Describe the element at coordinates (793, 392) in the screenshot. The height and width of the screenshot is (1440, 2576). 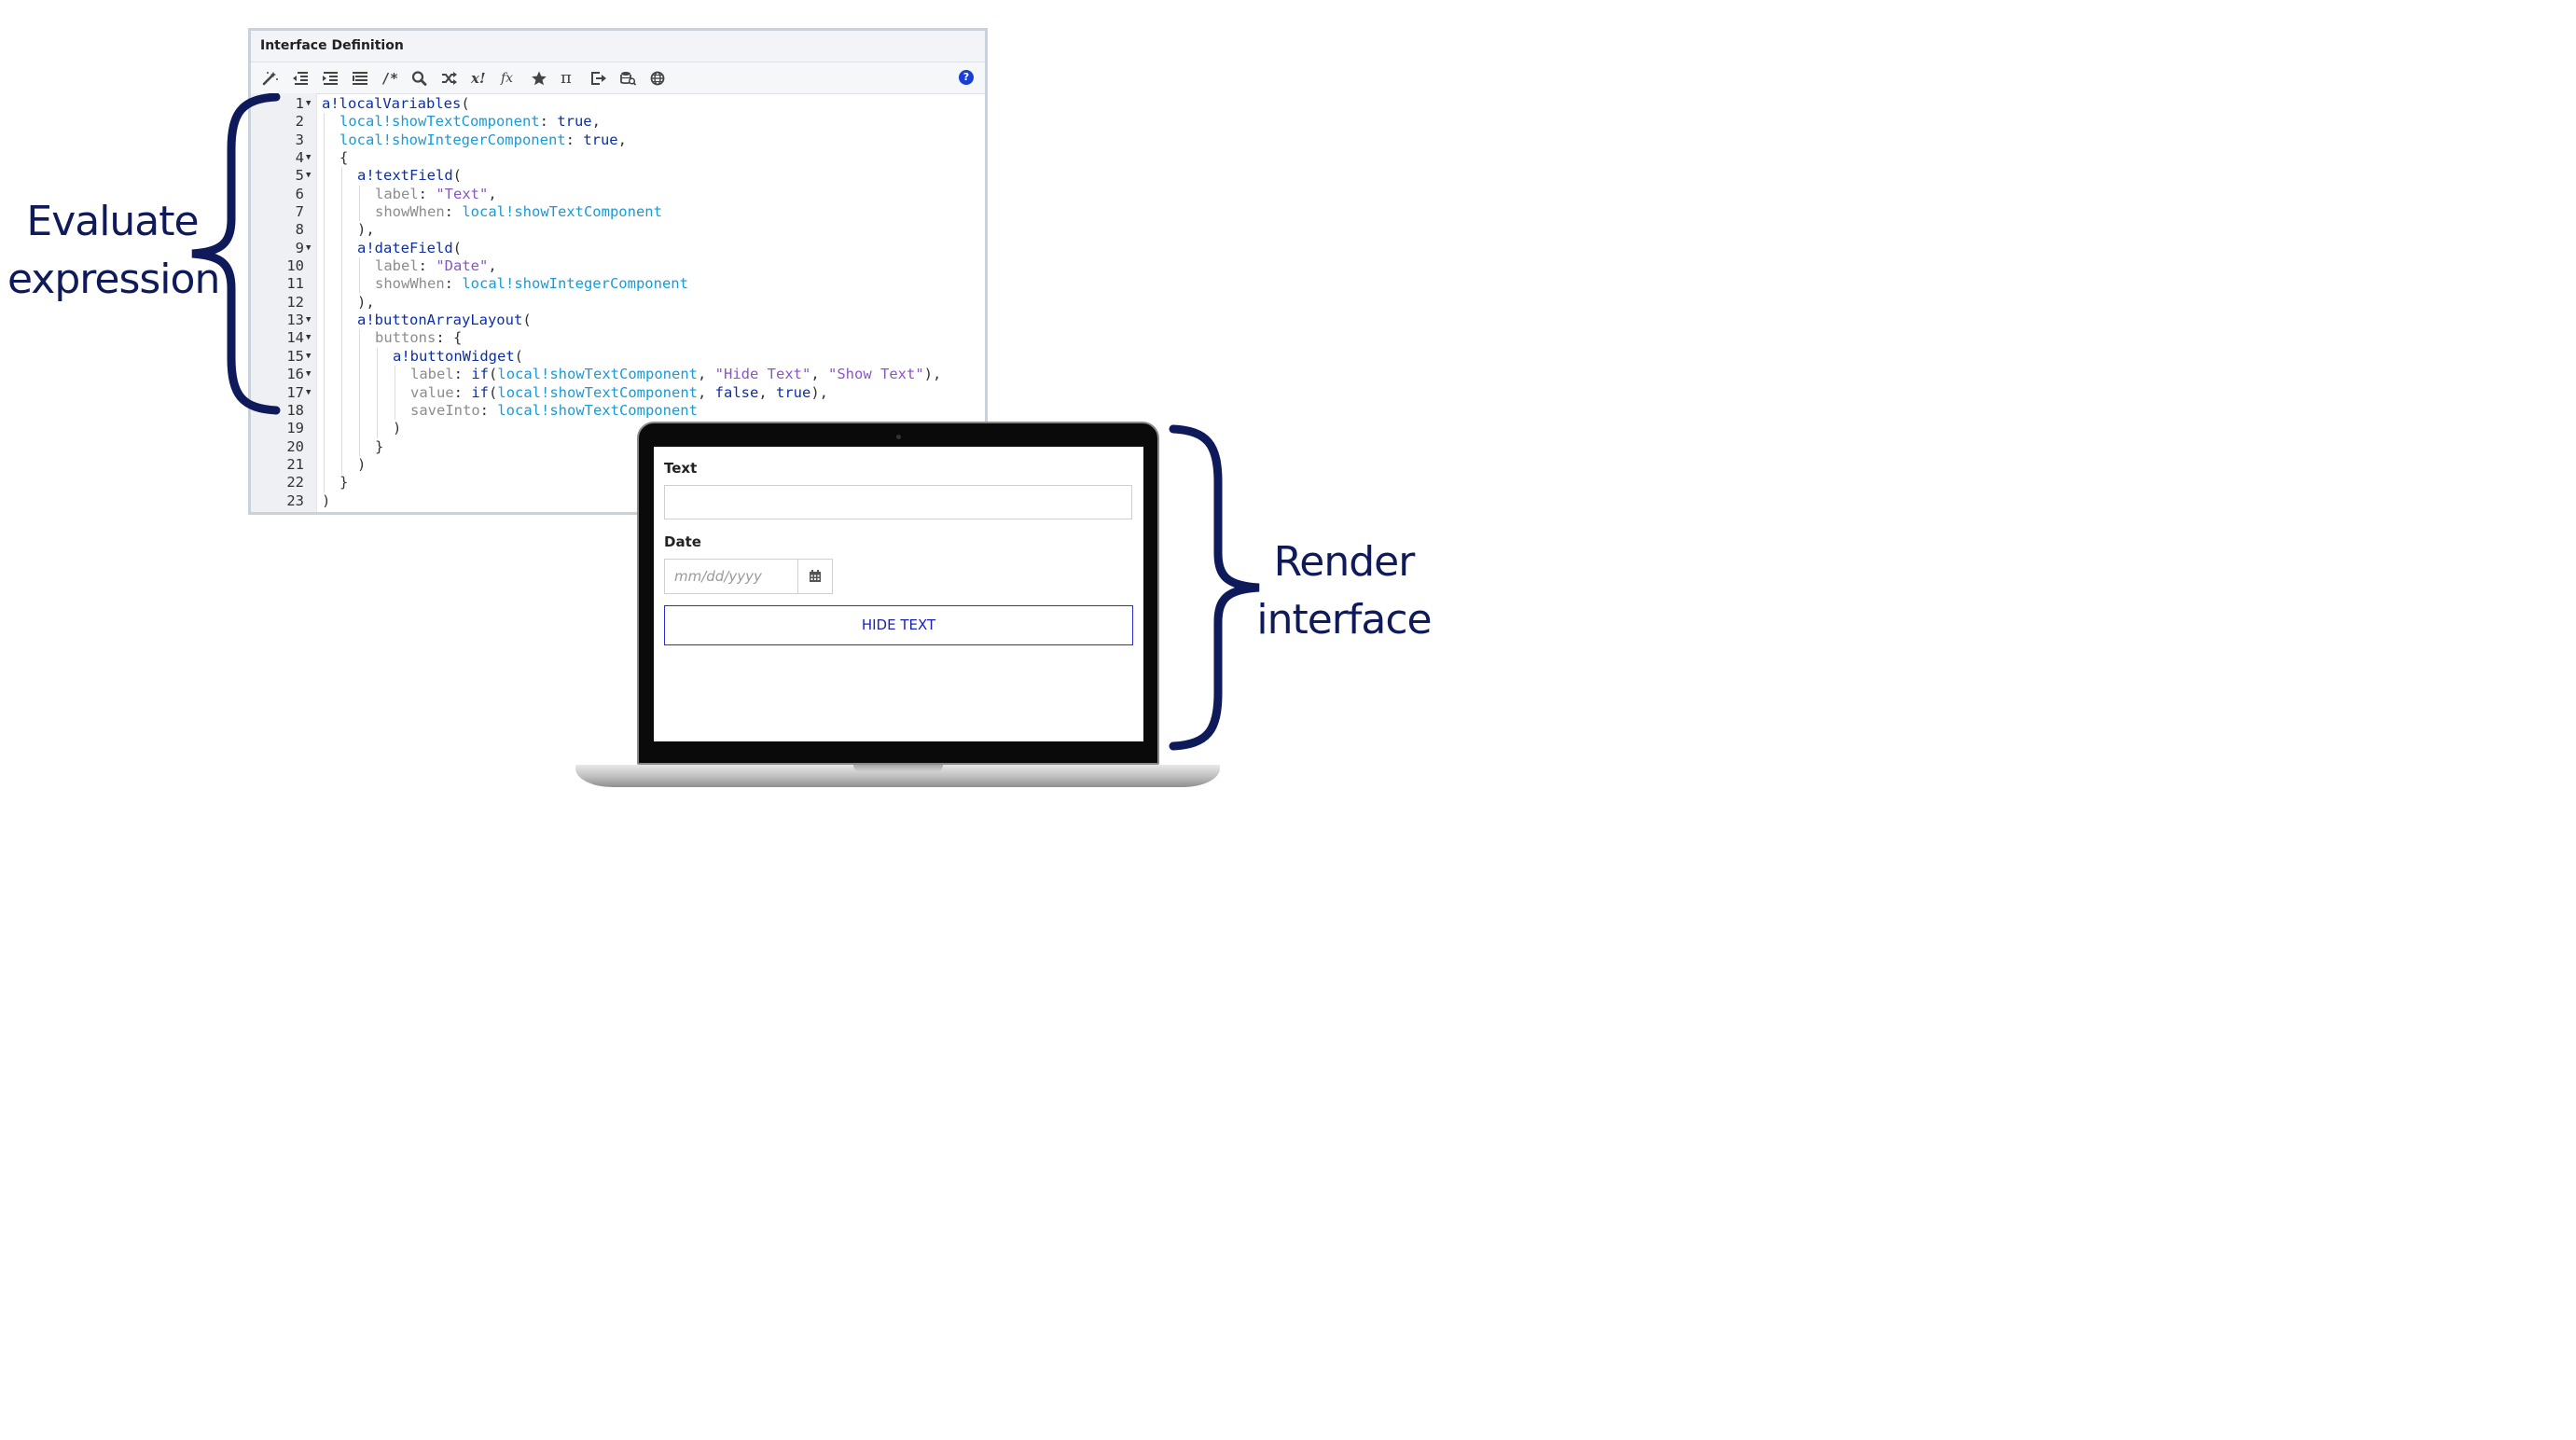
I see `code-token: true` at that location.